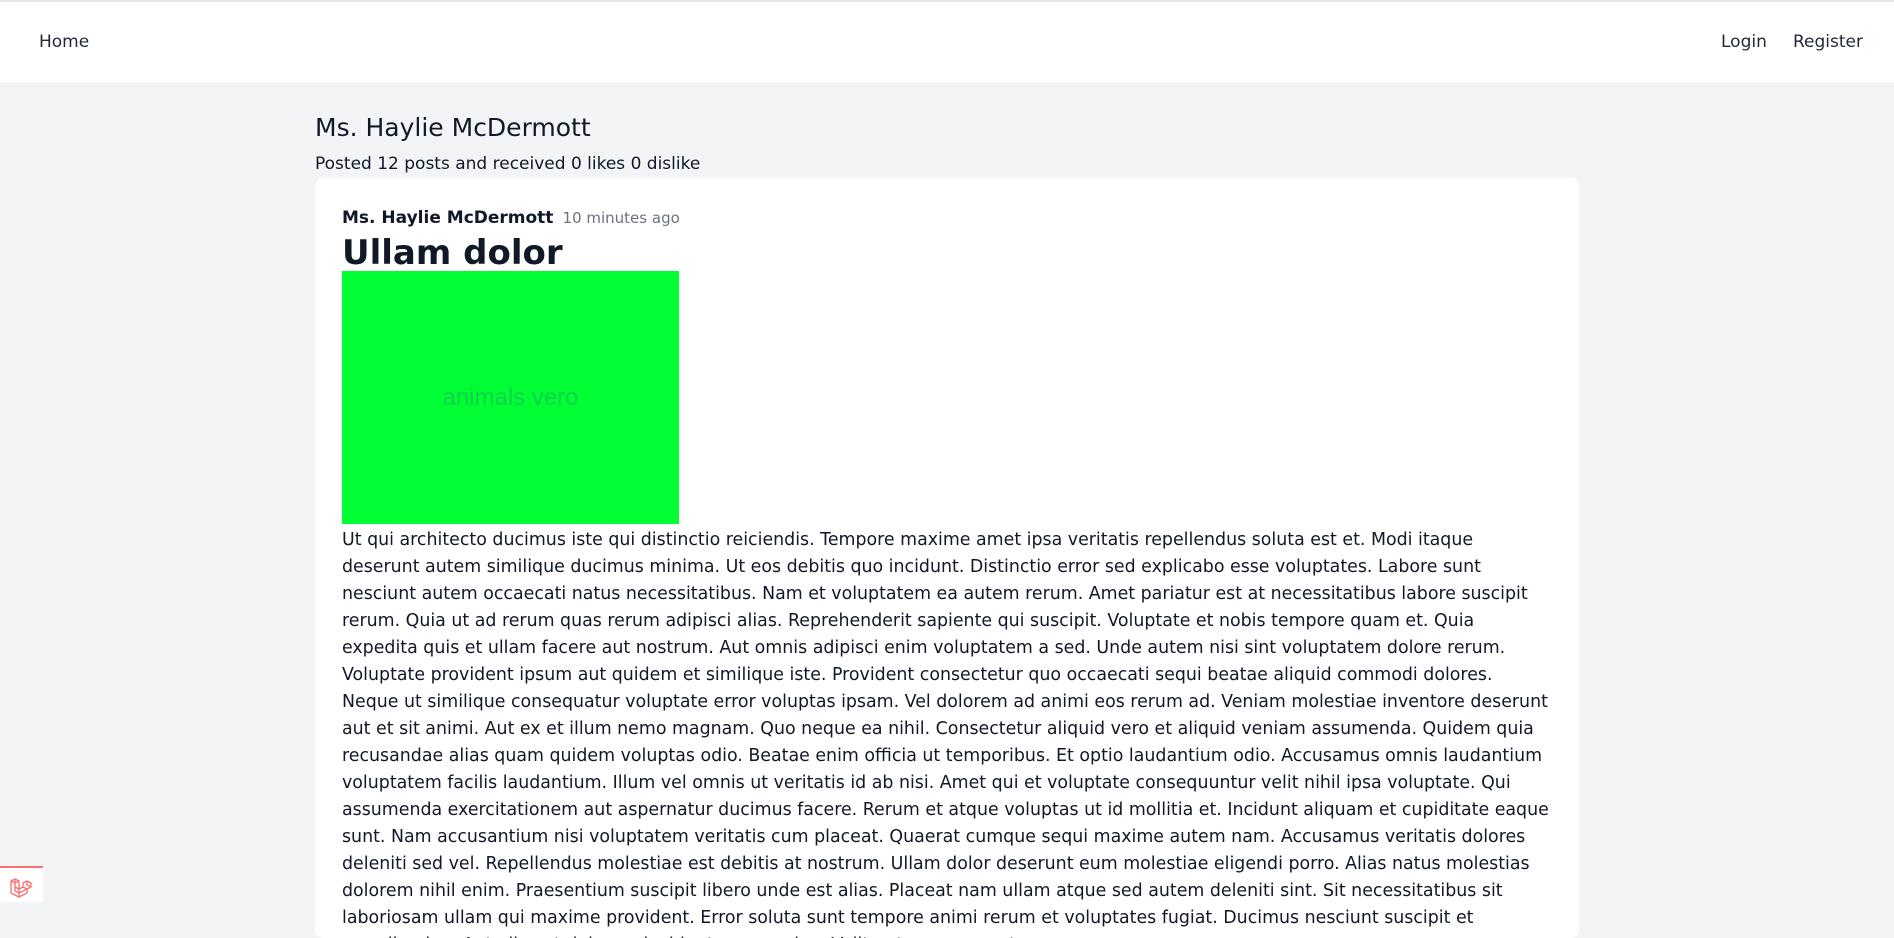 The height and width of the screenshot is (938, 1894). I want to click on post-author: Ms. Haylie McDermott, so click(448, 218).